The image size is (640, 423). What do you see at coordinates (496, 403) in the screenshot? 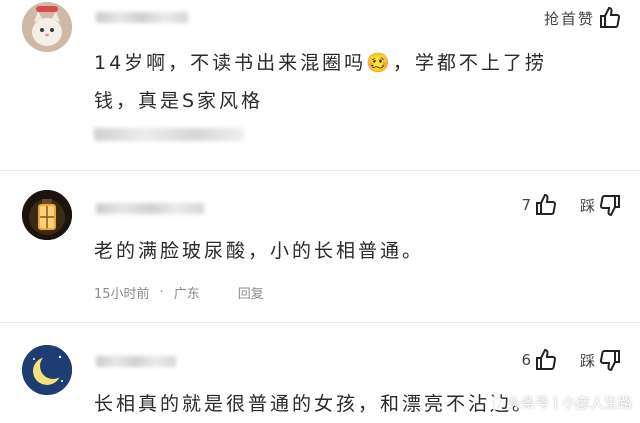
I see `toutiao-logo-icon` at bounding box center [496, 403].